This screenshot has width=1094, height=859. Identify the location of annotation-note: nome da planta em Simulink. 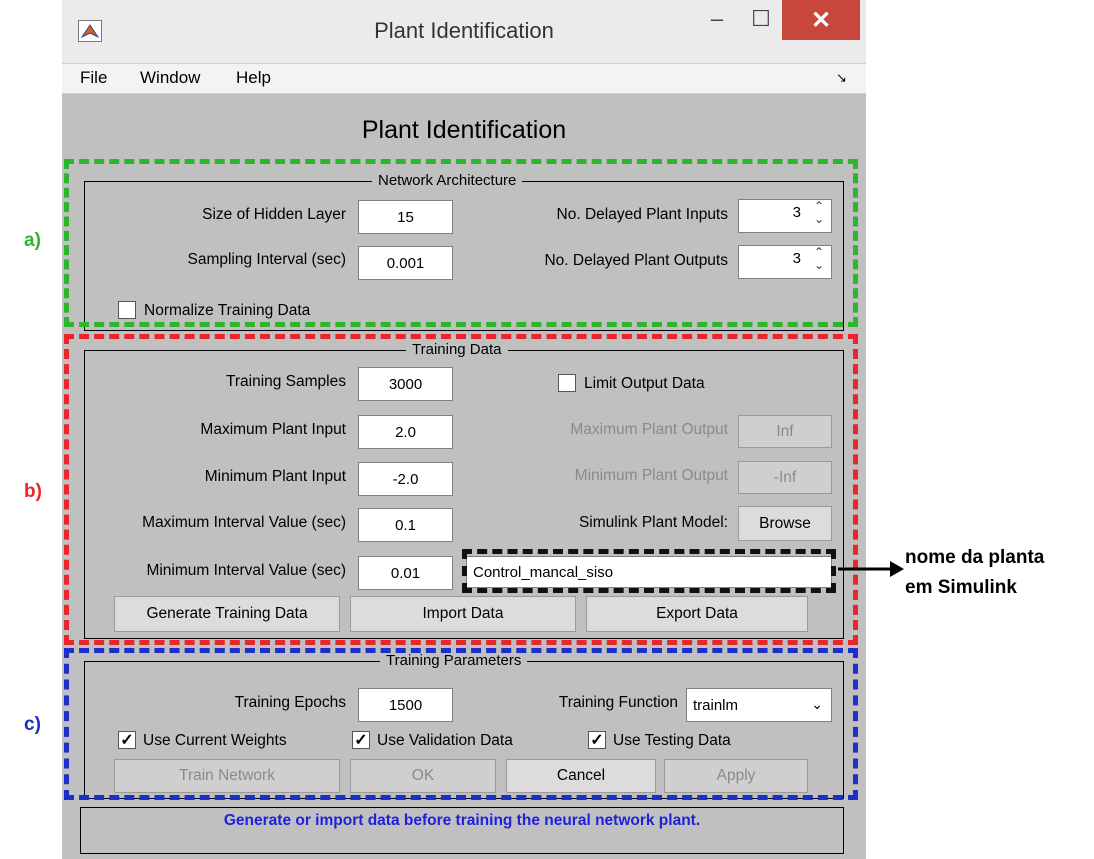
(974, 573).